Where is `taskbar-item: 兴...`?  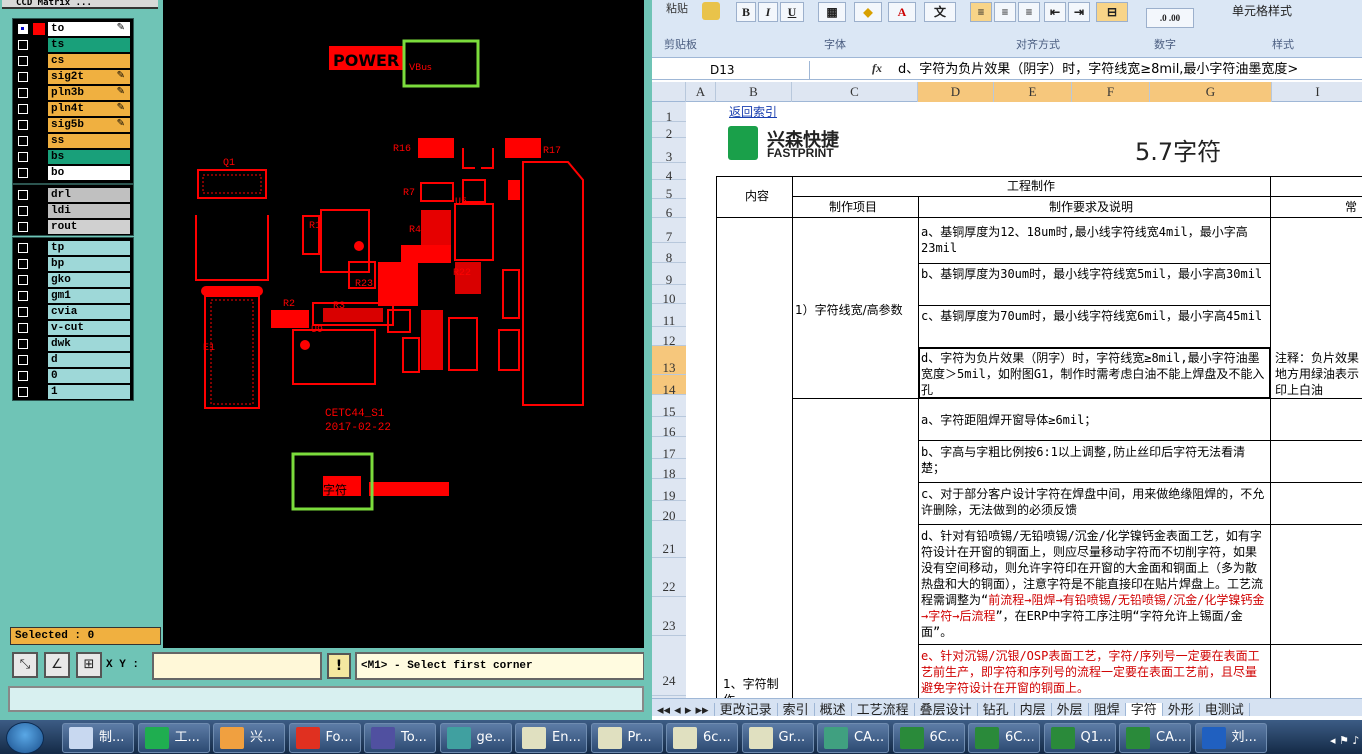
taskbar-item: 兴... is located at coordinates (249, 738).